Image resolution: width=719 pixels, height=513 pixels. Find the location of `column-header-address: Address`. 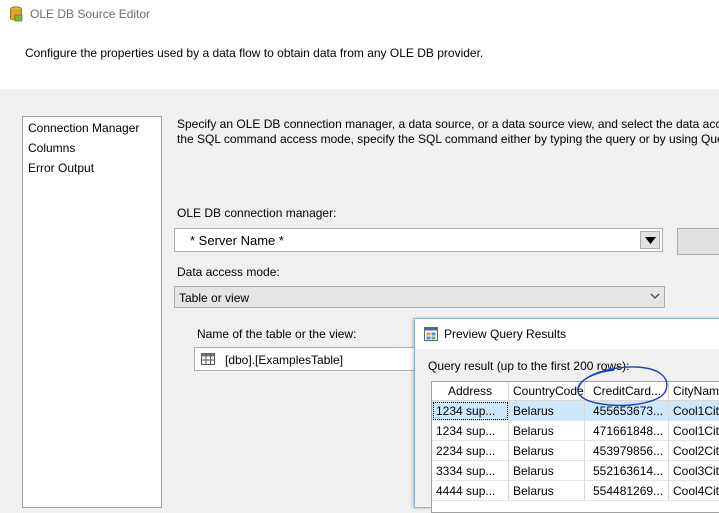

column-header-address: Address is located at coordinates (470, 391).